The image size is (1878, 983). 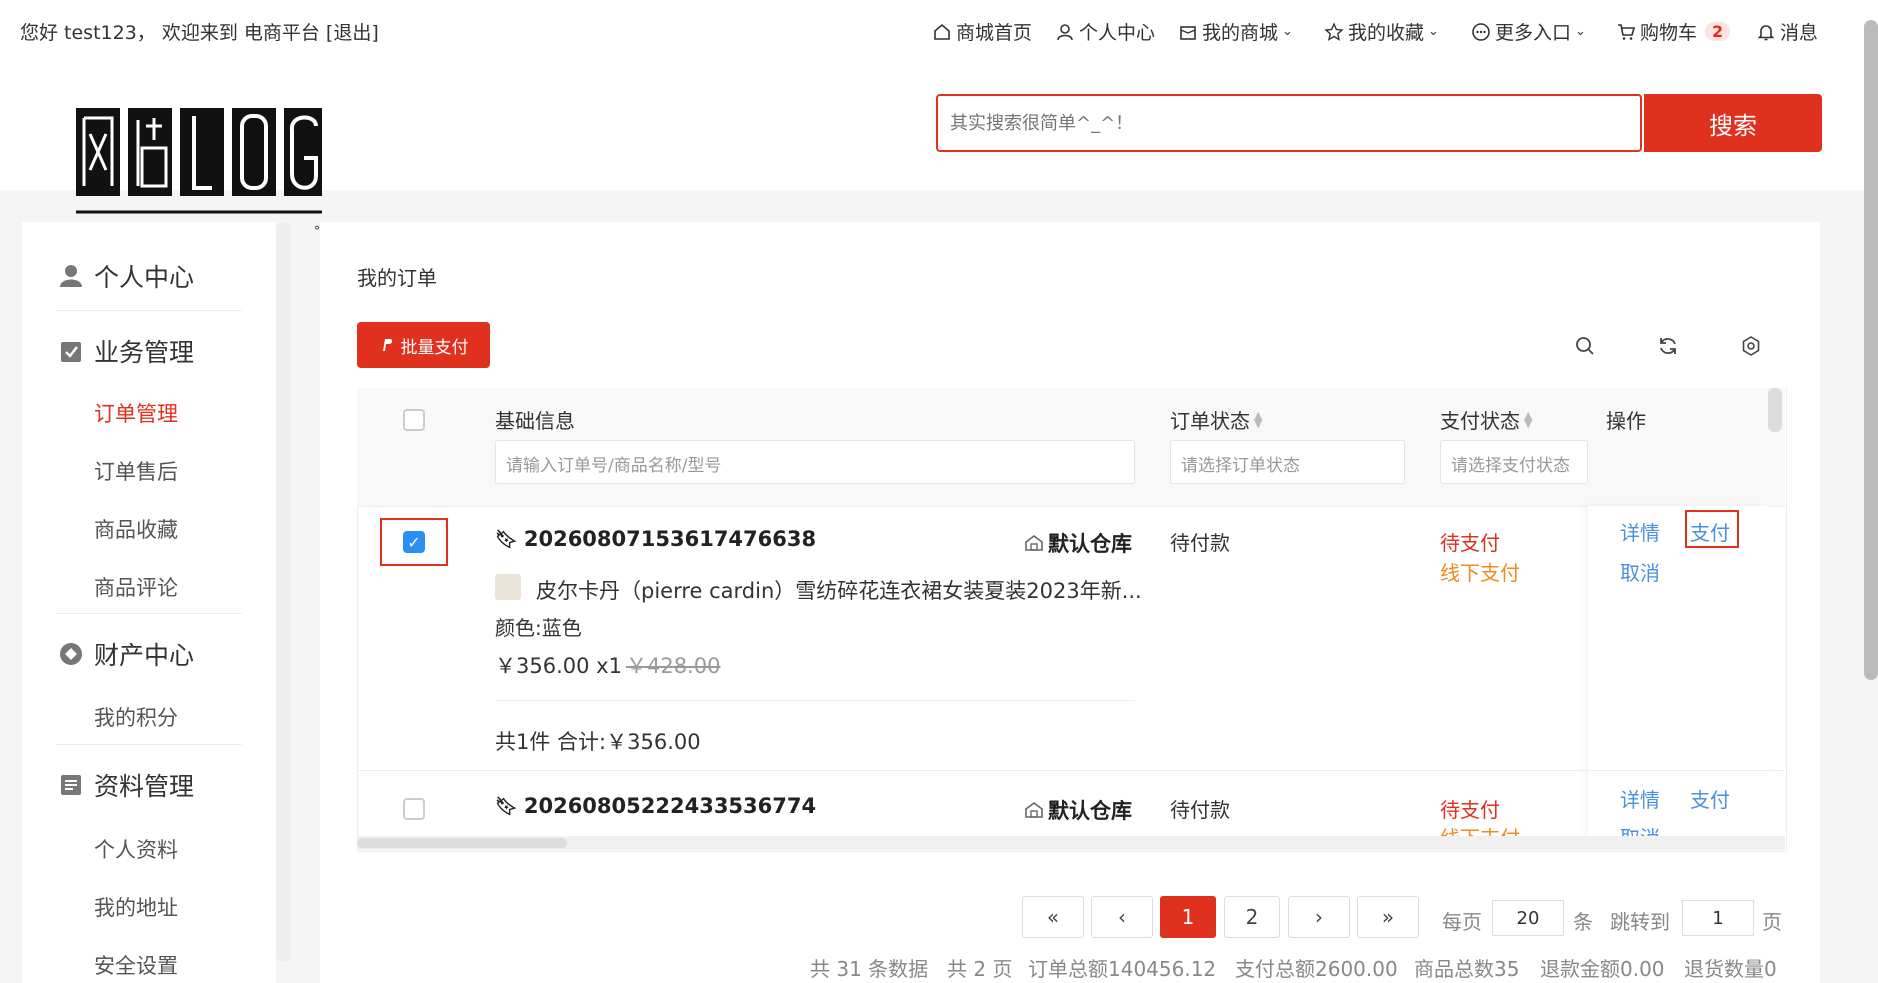 I want to click on settings-icon, so click(x=1751, y=346).